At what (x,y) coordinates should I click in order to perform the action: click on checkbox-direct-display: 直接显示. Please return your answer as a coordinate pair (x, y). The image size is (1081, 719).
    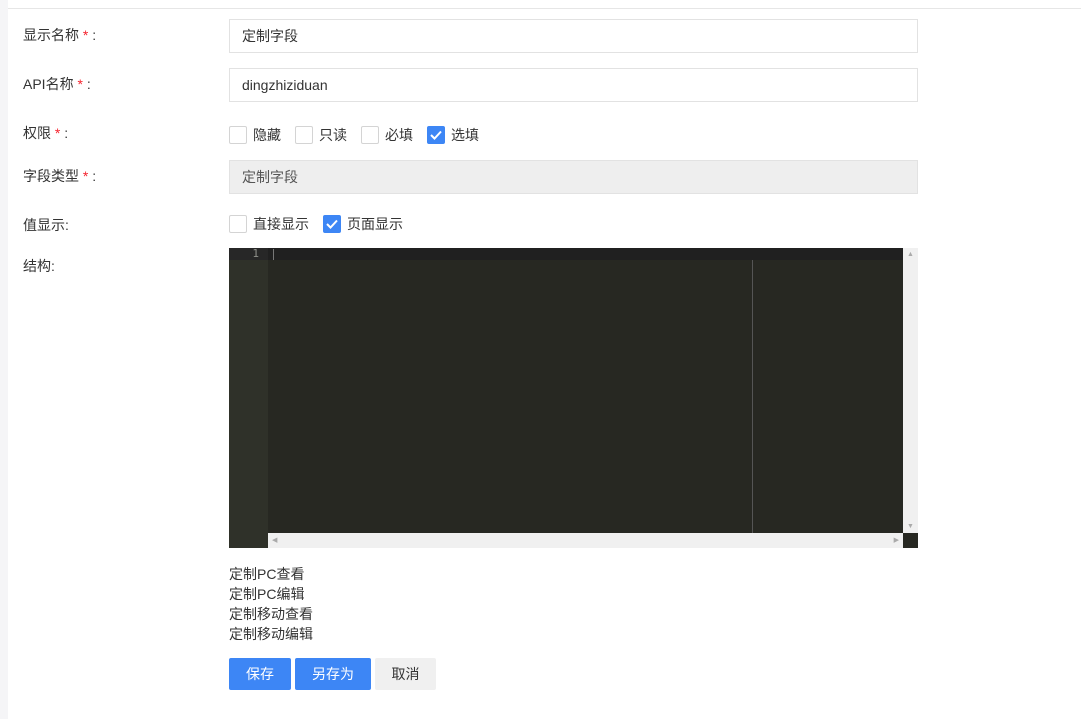
    Looking at the image, I should click on (269, 224).